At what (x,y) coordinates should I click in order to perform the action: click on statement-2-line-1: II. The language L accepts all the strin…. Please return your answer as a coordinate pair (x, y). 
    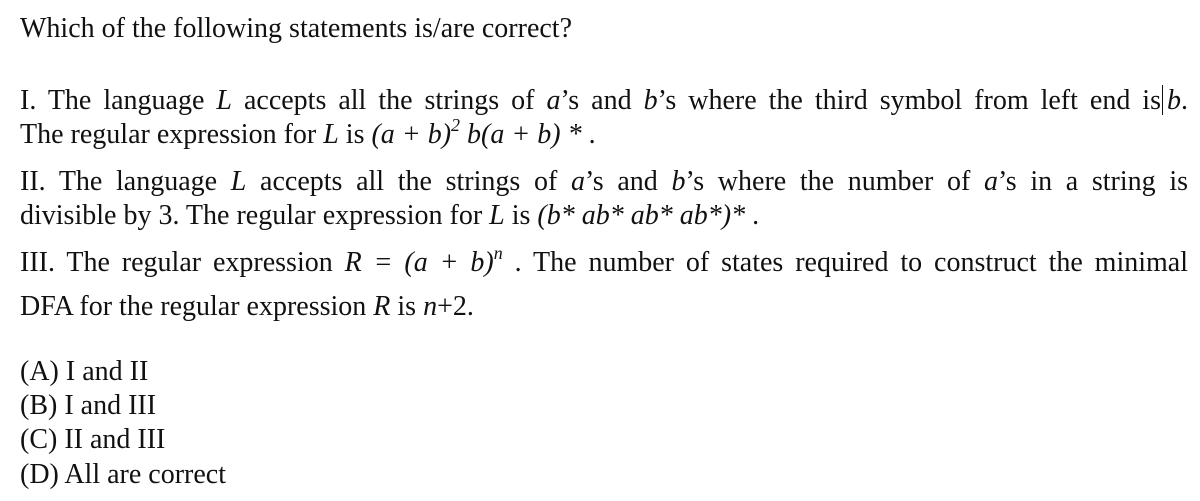
    Looking at the image, I should click on (604, 182).